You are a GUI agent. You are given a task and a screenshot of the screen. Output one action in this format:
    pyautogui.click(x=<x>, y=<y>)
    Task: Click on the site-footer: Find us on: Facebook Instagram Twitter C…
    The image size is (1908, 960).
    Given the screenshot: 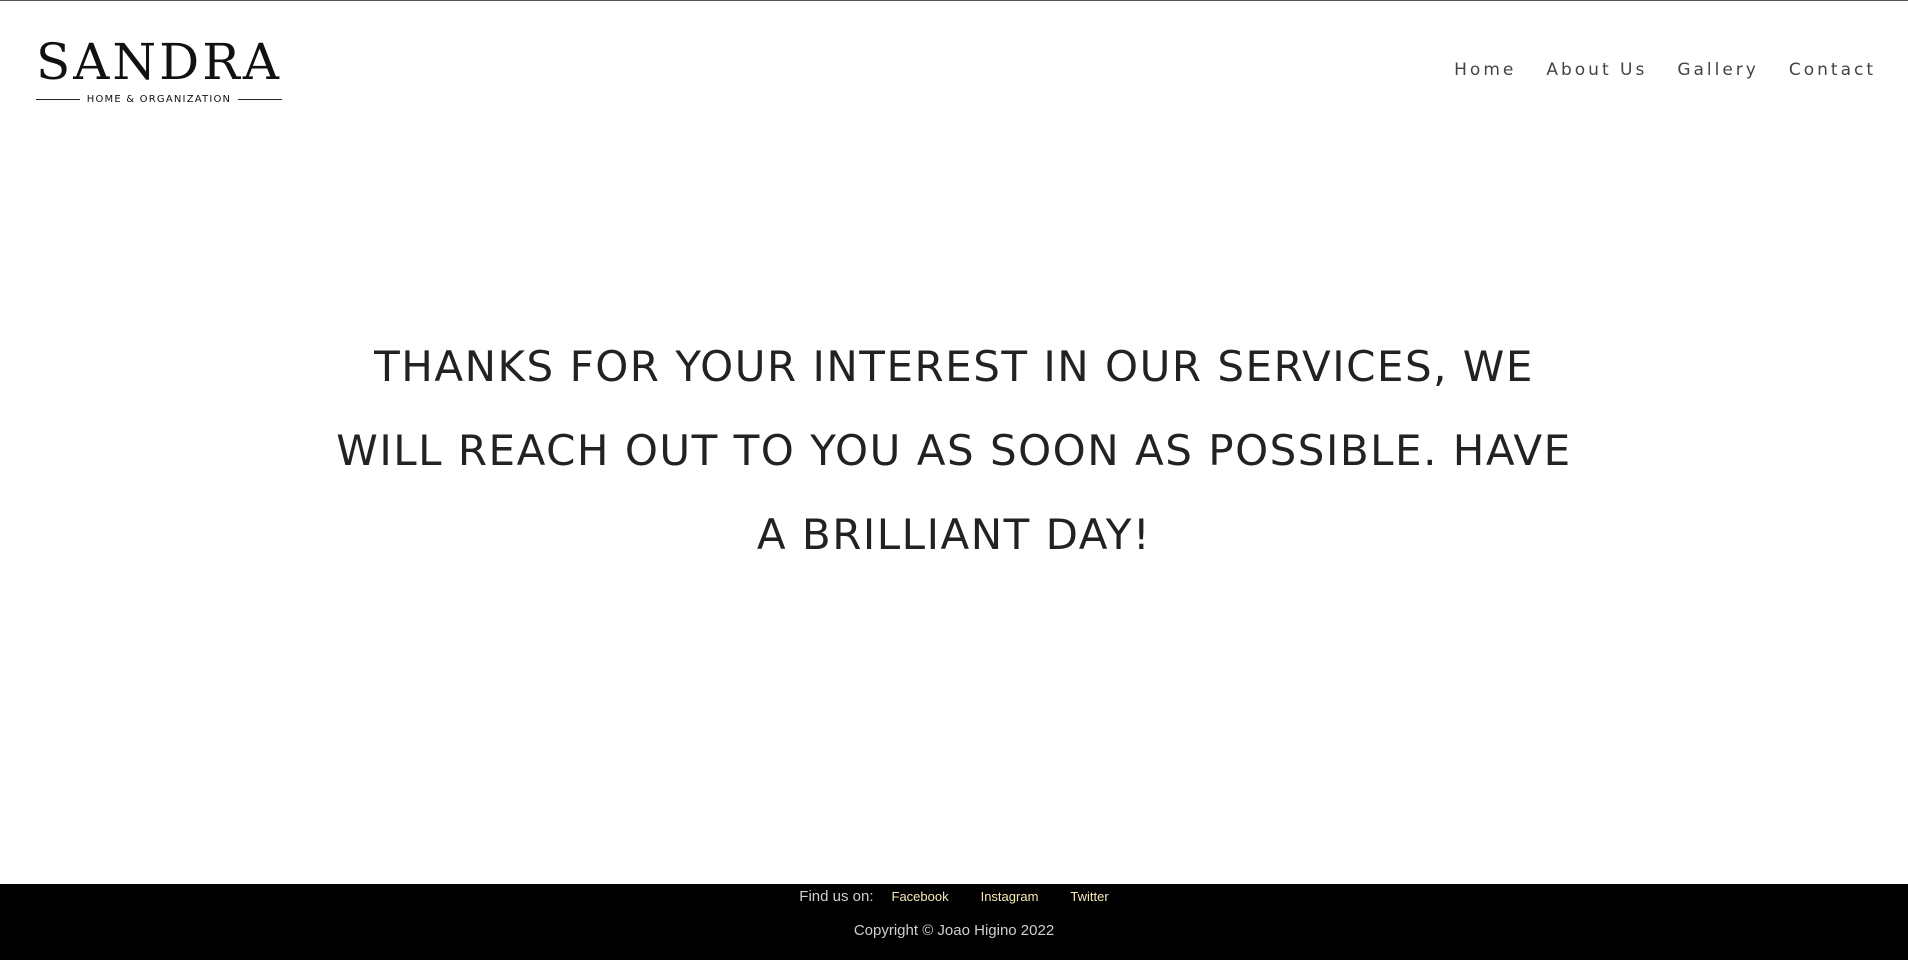 What is the action you would take?
    pyautogui.click(x=954, y=922)
    